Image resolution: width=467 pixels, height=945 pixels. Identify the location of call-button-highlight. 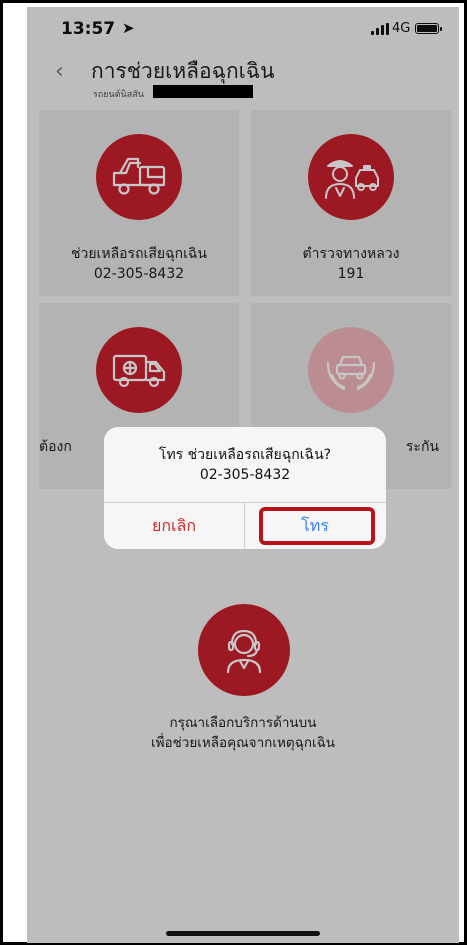
(317, 526).